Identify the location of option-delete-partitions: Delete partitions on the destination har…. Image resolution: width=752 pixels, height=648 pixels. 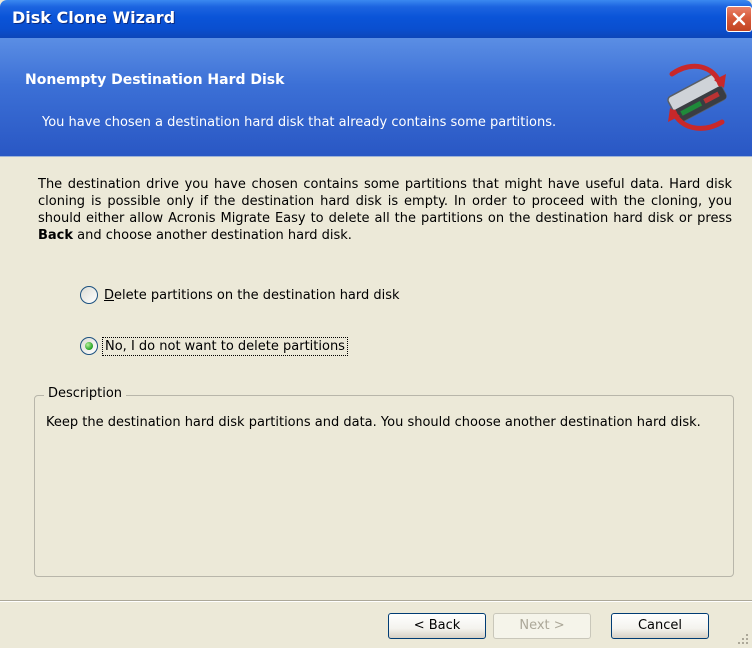
(240, 295).